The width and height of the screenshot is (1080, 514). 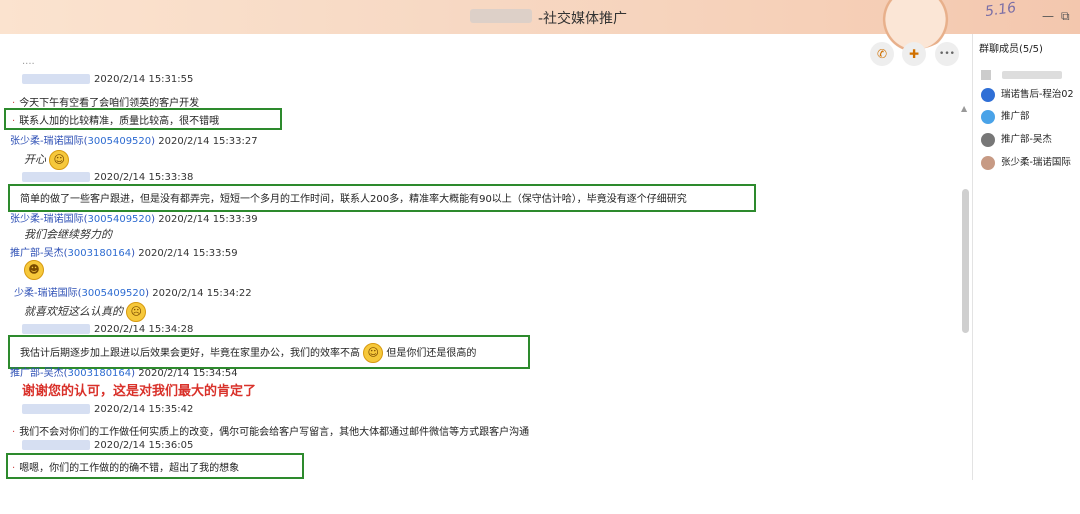 What do you see at coordinates (1027, 94) in the screenshot?
I see `member-item: 瑞诺售后-程治02` at bounding box center [1027, 94].